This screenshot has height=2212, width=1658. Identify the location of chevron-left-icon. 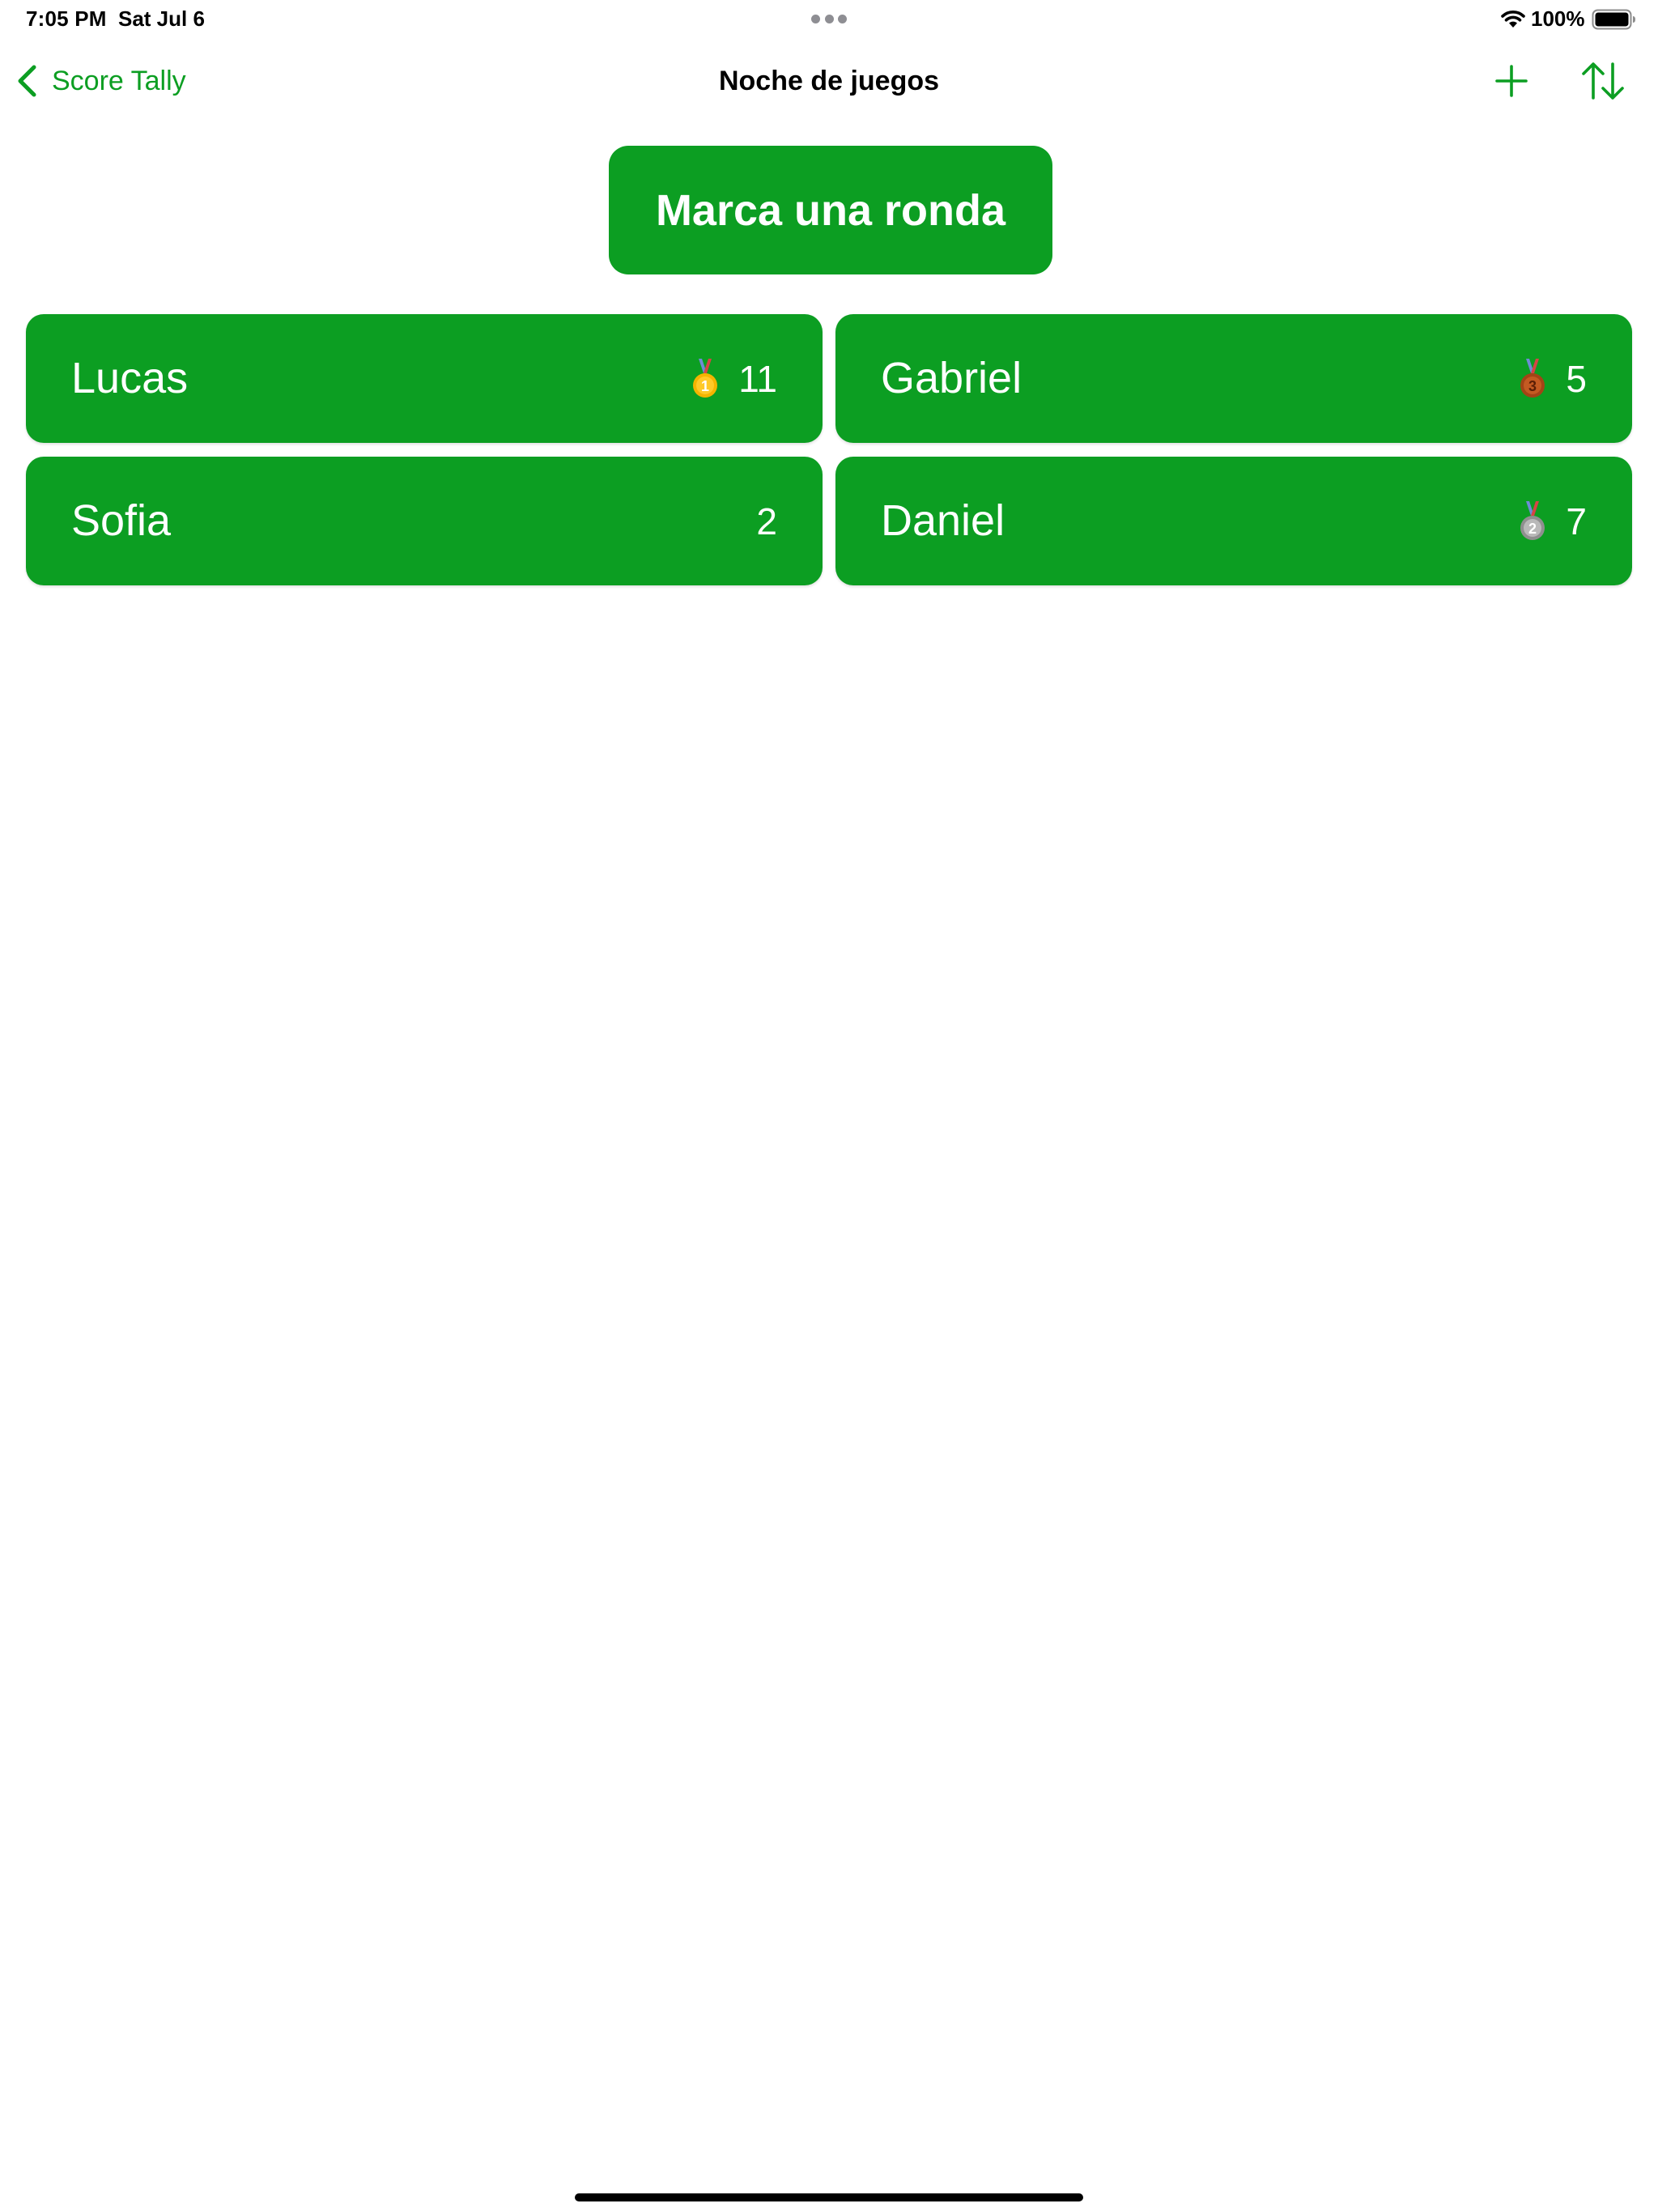
(27, 81).